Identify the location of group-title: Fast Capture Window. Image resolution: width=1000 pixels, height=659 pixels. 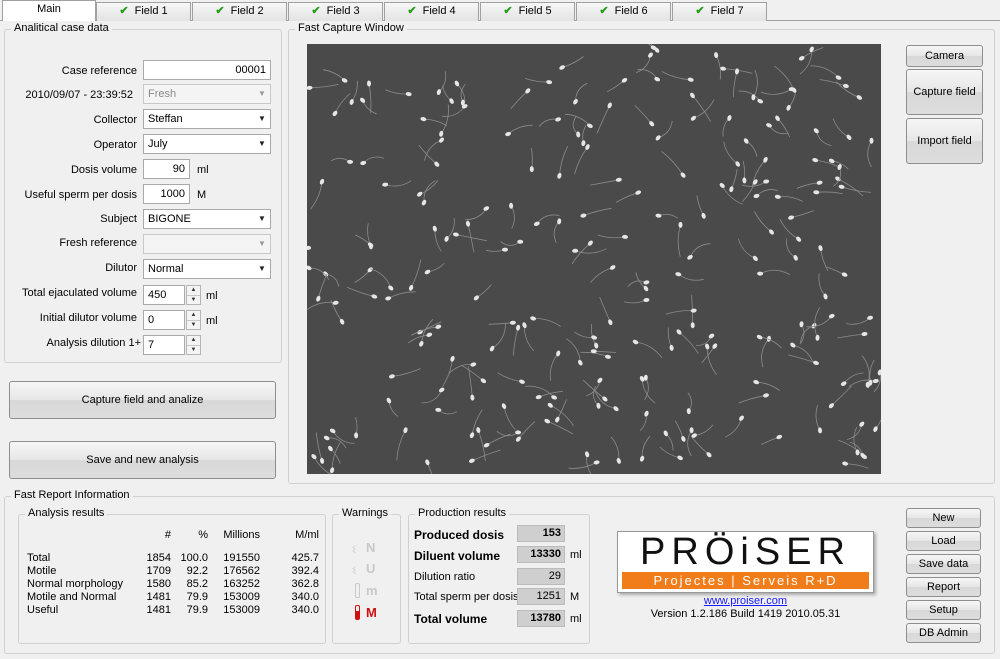
(351, 28).